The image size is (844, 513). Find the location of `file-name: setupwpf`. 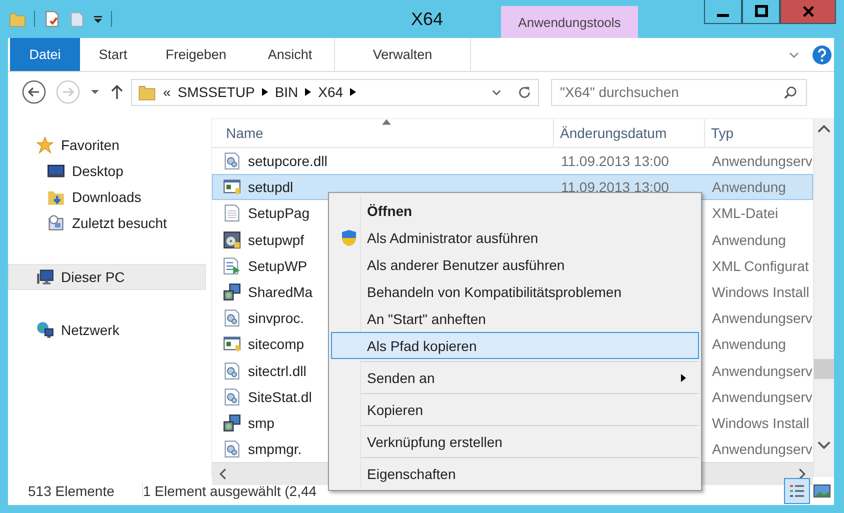

file-name: setupwpf is located at coordinates (276, 240).